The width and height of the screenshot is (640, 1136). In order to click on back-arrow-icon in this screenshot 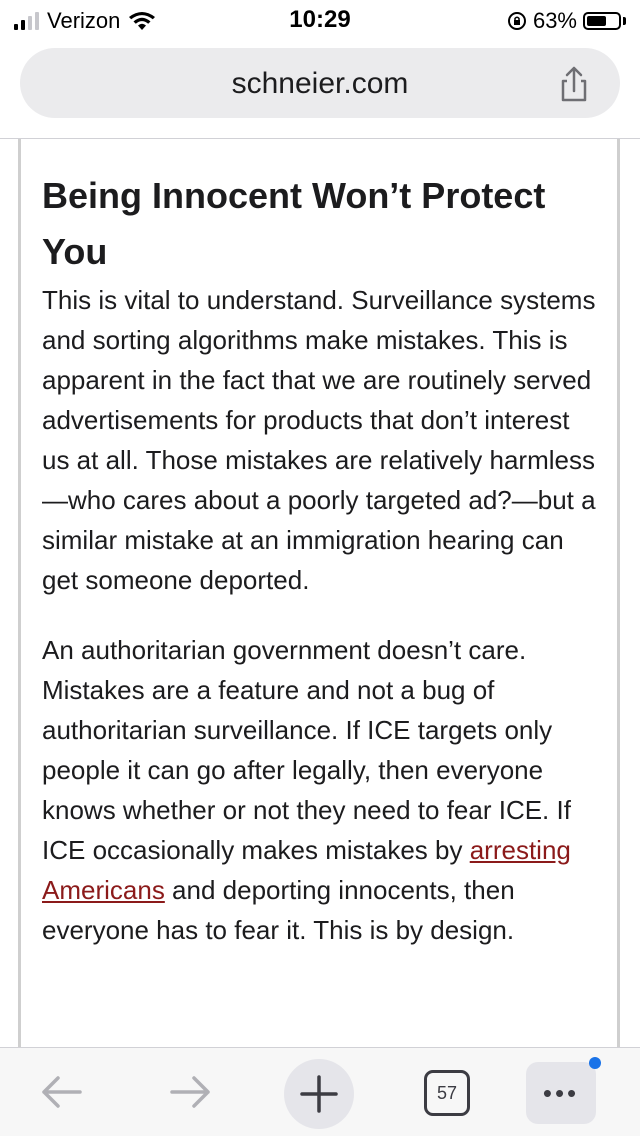, I will do `click(62, 1092)`.